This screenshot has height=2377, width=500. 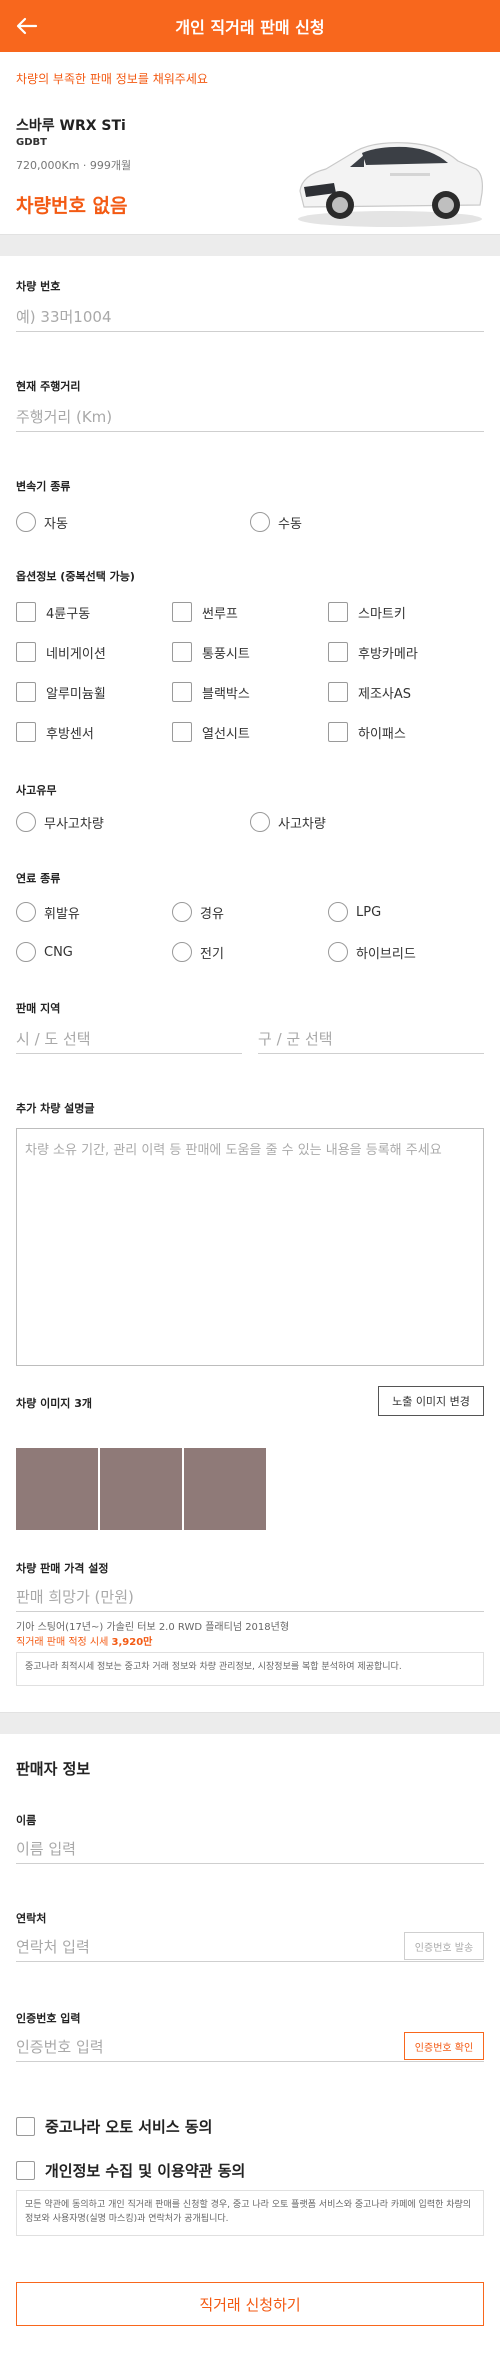 What do you see at coordinates (26, 1820) in the screenshot?
I see `name-label: 이름` at bounding box center [26, 1820].